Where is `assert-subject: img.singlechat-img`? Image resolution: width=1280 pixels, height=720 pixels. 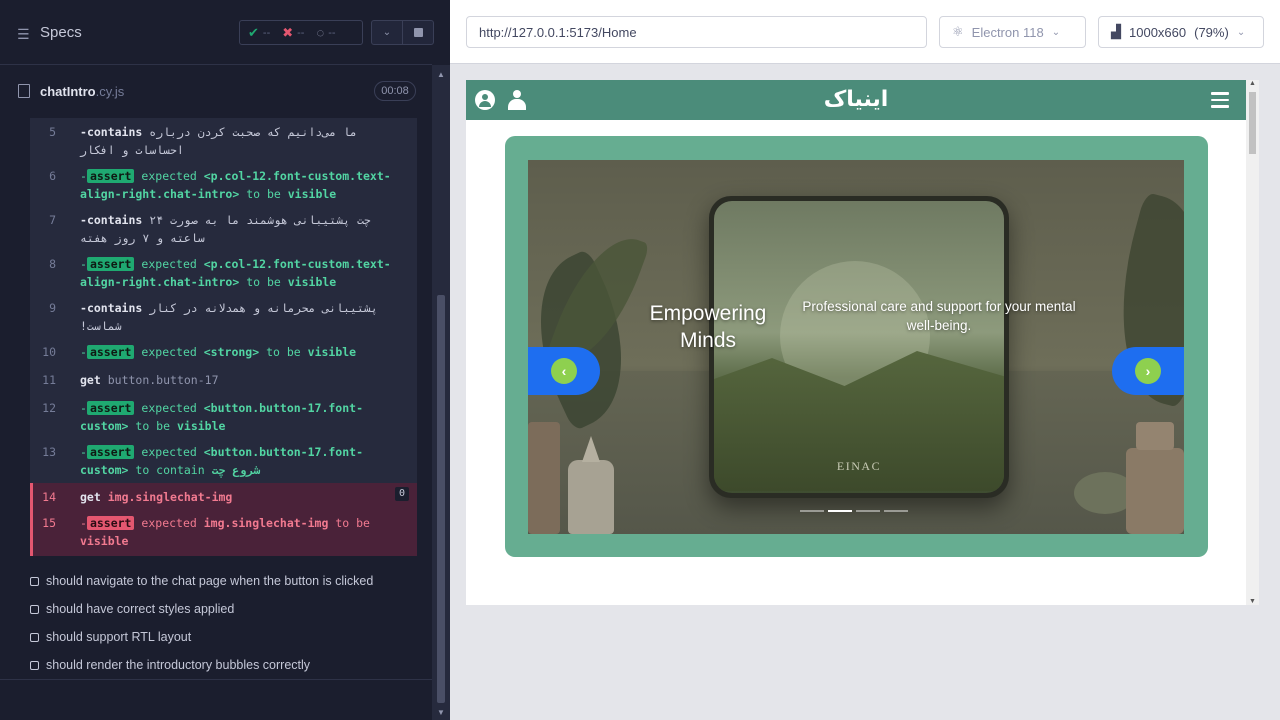
assert-subject: img.singlechat-img is located at coordinates (266, 523).